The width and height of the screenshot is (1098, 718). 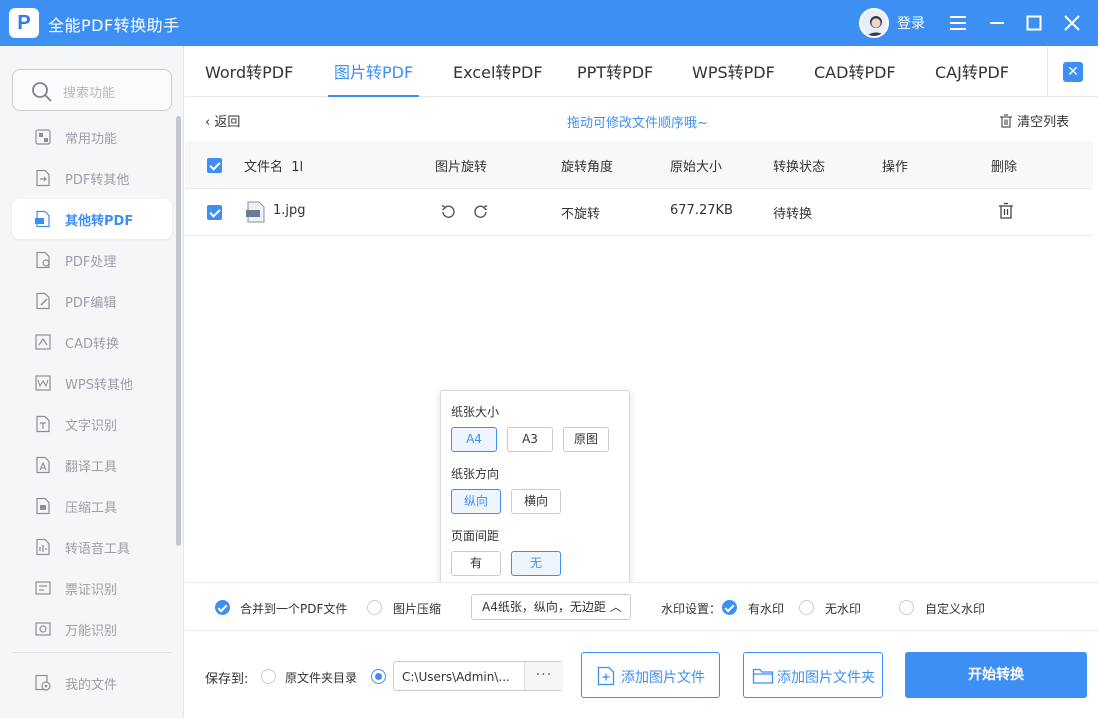 What do you see at coordinates (729, 607) in the screenshot?
I see `watermark-on-radio` at bounding box center [729, 607].